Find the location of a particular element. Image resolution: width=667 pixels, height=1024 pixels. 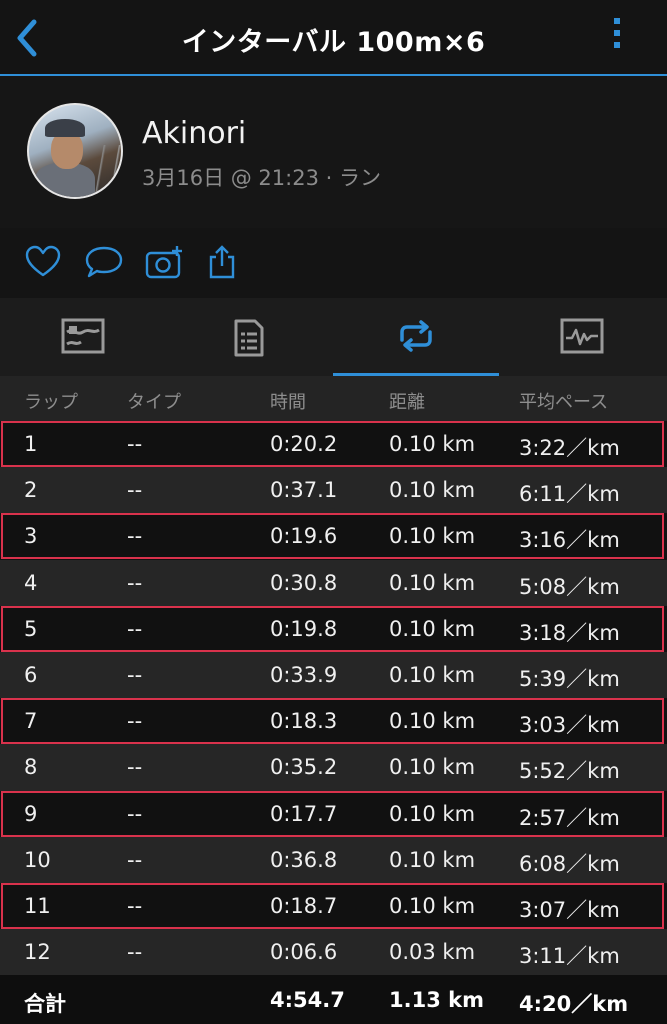

table-row: 3 -- 0:19.6 0.10 km 3:16／km is located at coordinates (333, 536).